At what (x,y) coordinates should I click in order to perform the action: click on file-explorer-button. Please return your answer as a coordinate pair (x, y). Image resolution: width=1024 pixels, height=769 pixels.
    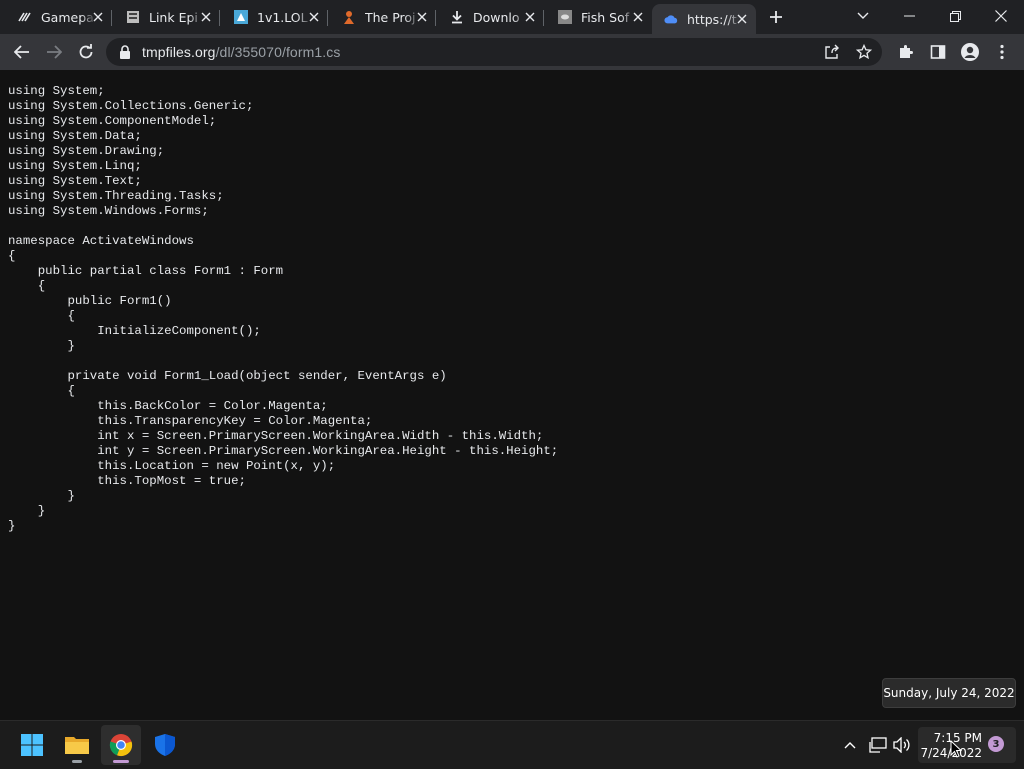
    Looking at the image, I should click on (77, 745).